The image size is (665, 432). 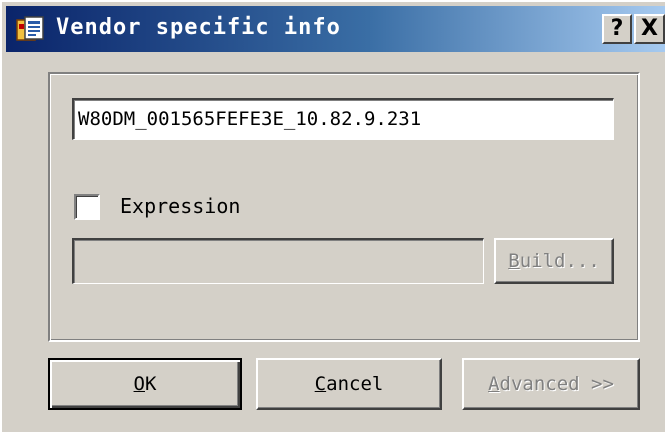 What do you see at coordinates (151, 384) in the screenshot?
I see `ok-button-label: K` at bounding box center [151, 384].